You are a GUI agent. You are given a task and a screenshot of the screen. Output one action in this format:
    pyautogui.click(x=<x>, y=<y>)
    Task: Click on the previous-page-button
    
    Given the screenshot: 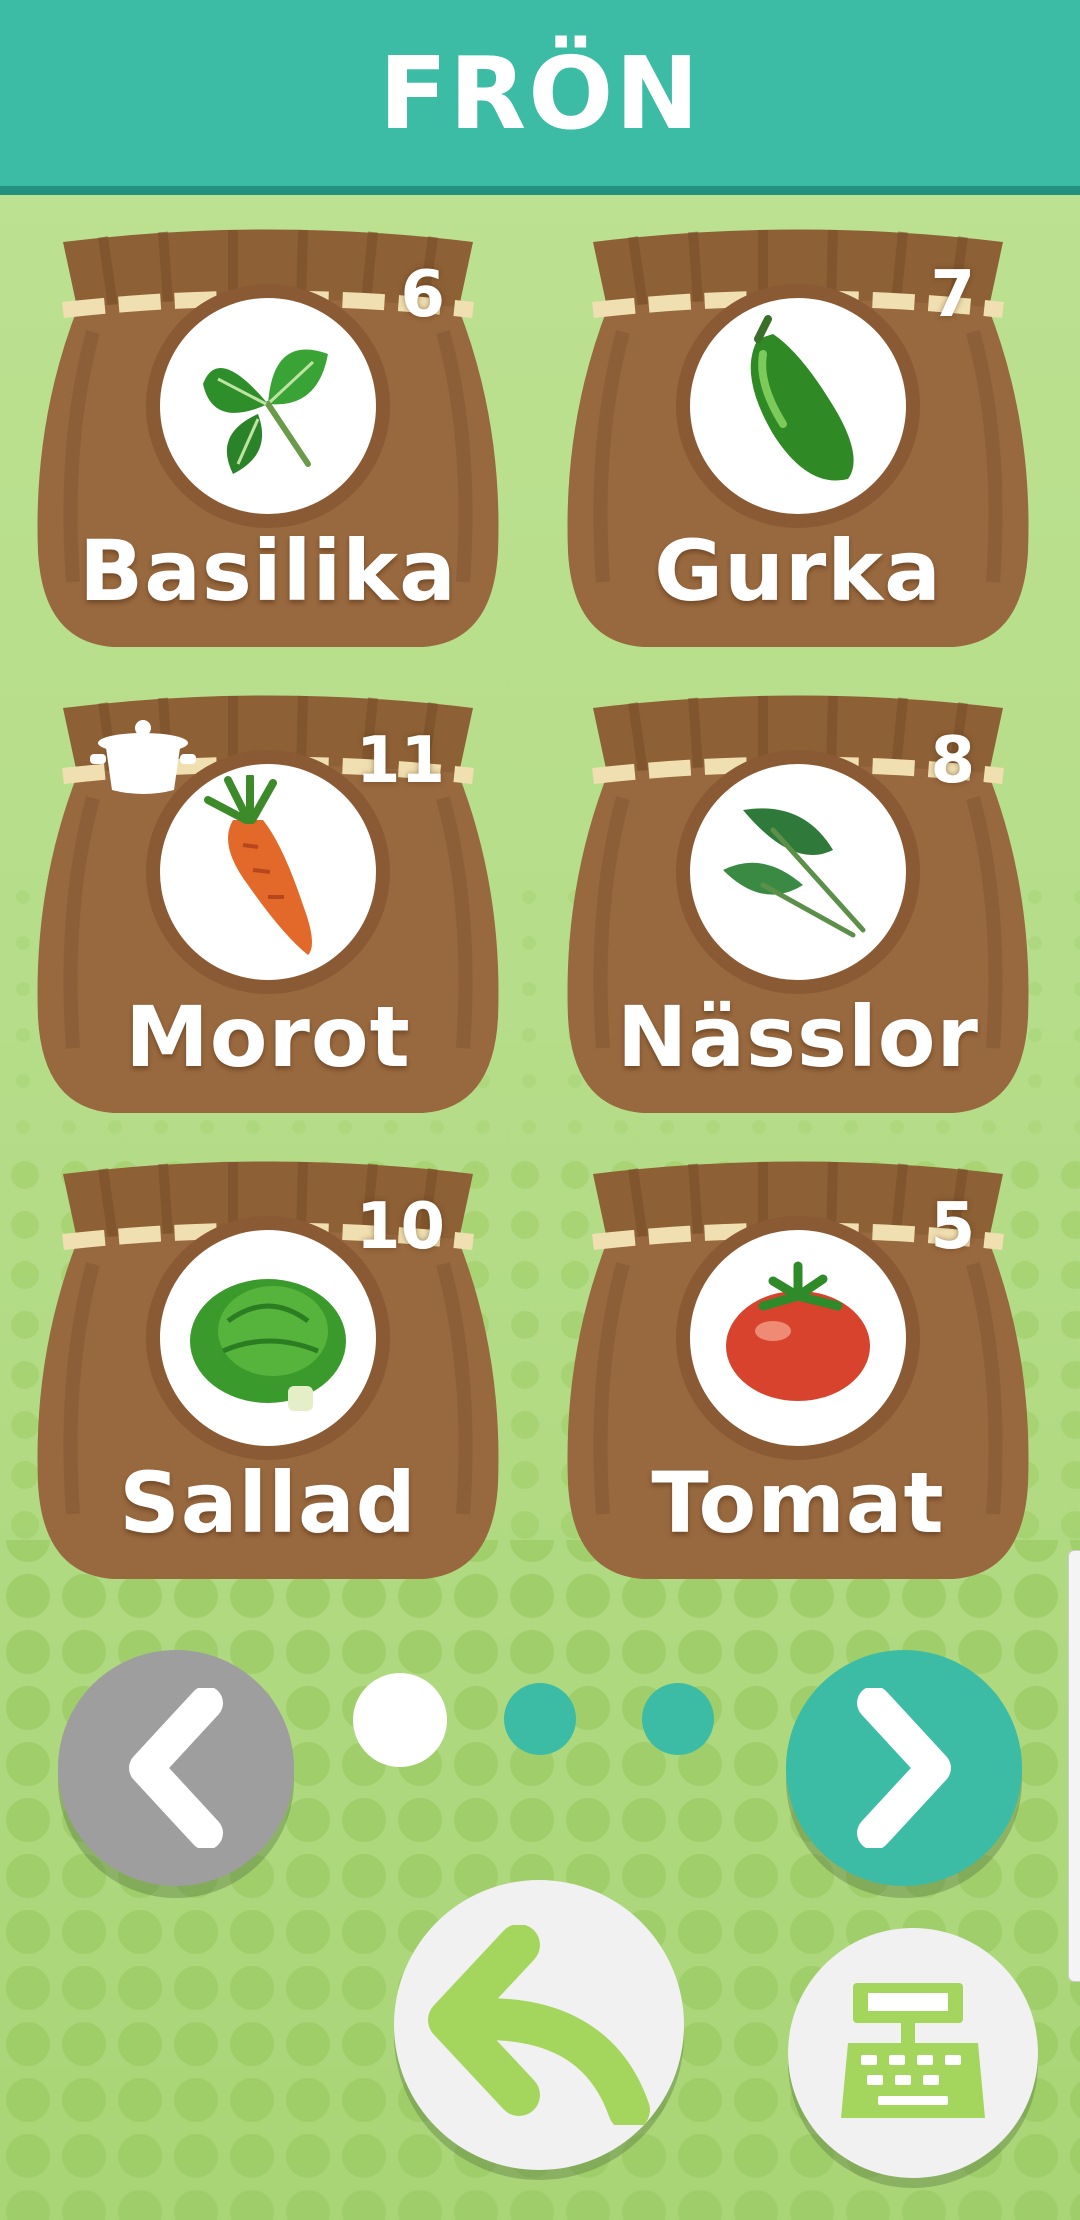 What is the action you would take?
    pyautogui.click(x=176, y=1768)
    